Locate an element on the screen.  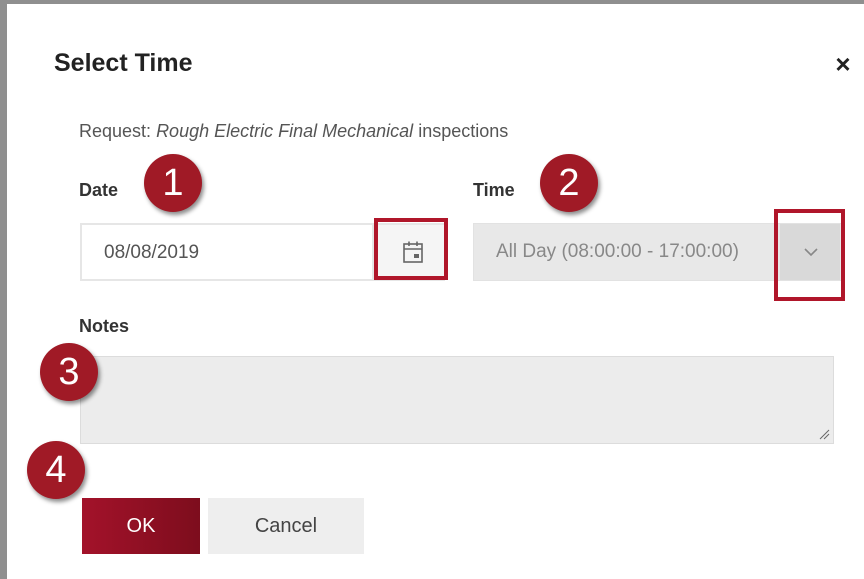
annotation-badge-2: 2 is located at coordinates (569, 183).